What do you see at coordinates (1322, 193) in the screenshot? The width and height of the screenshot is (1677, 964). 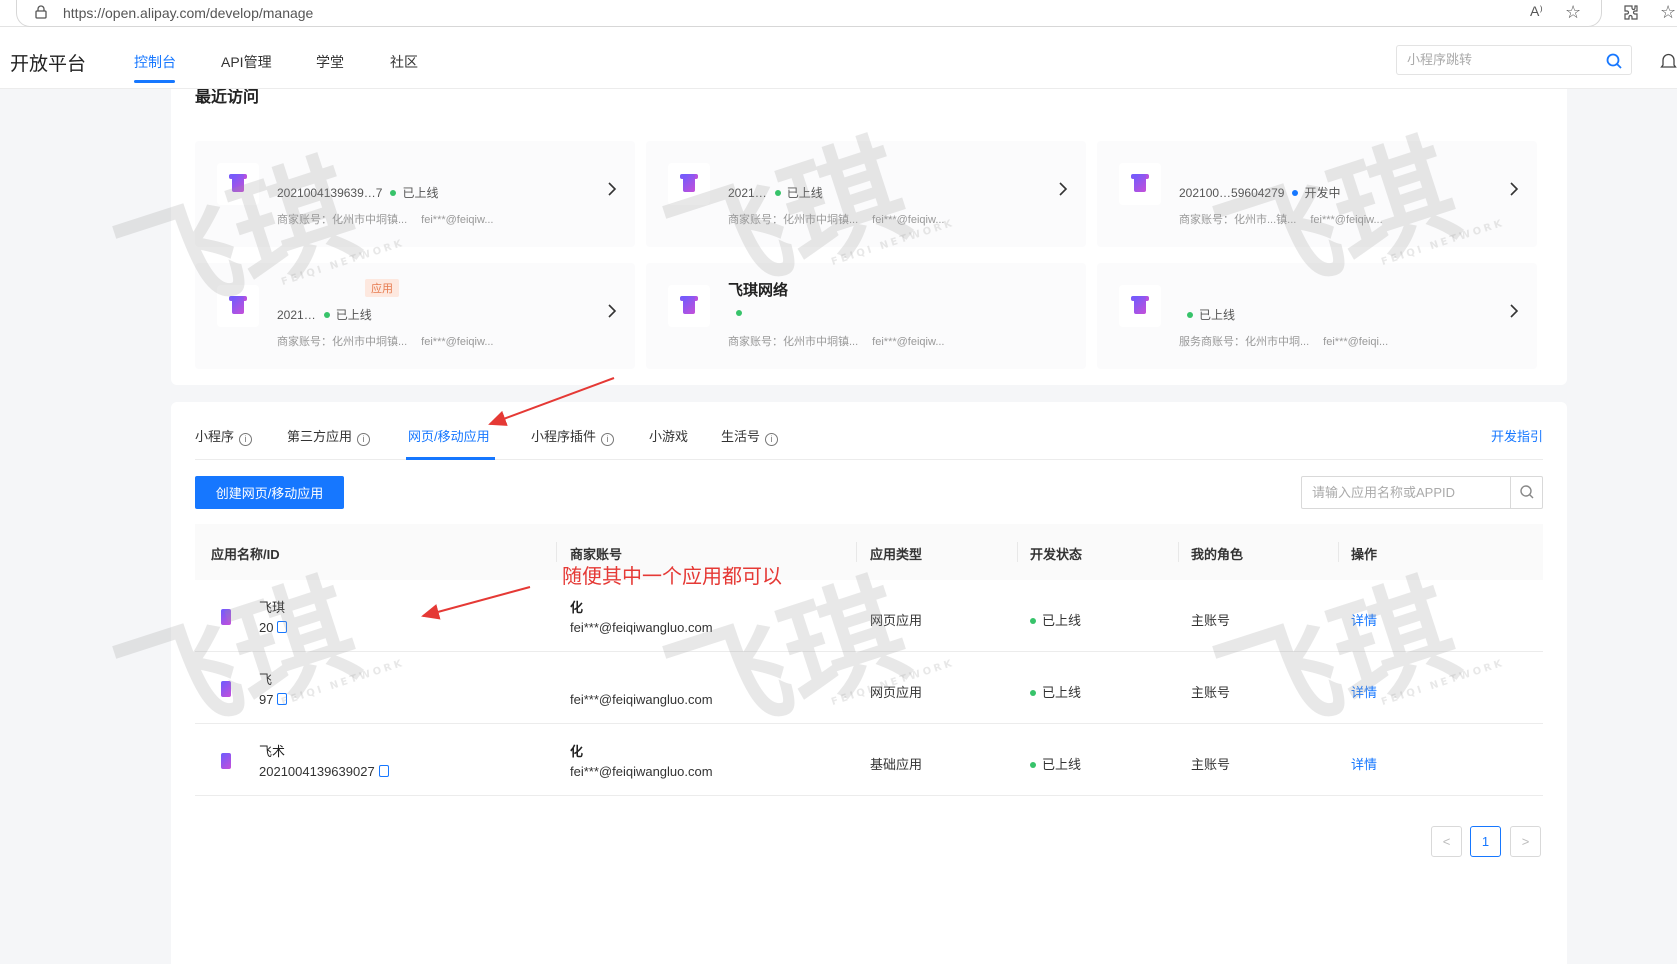 I see `app-status: 开发中` at bounding box center [1322, 193].